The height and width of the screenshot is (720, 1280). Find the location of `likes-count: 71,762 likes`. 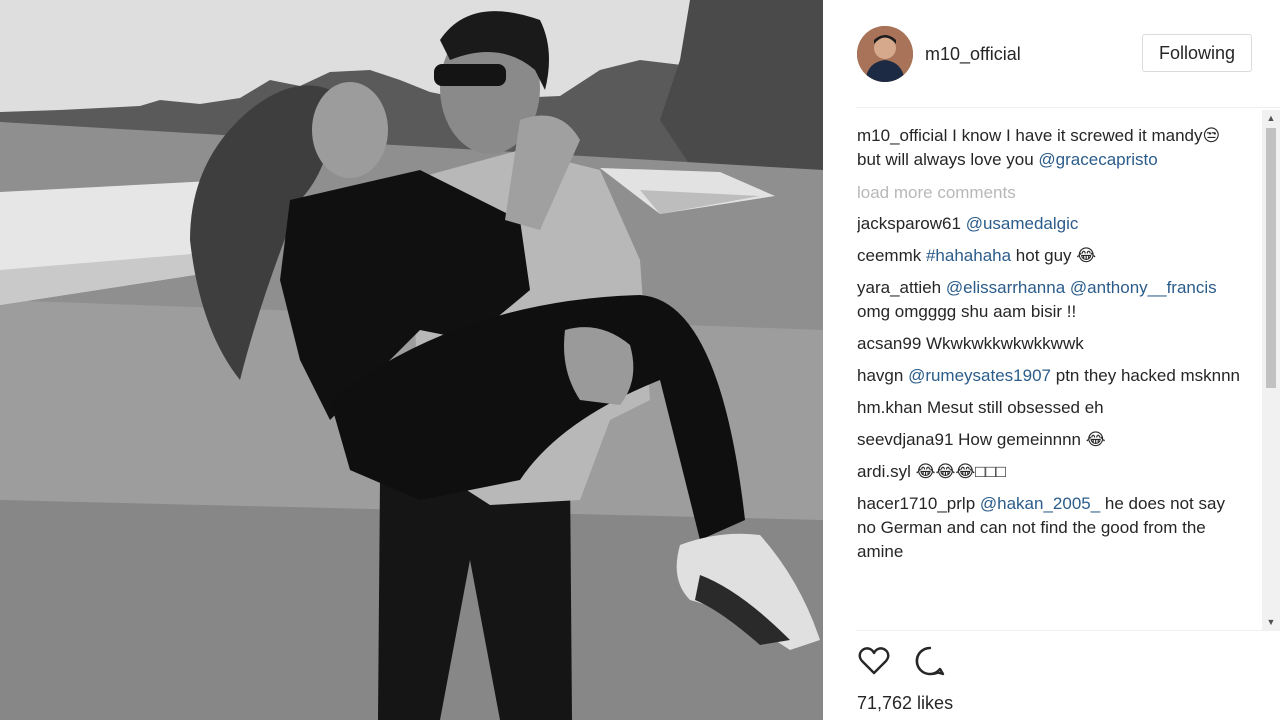

likes-count: 71,762 likes is located at coordinates (905, 703).